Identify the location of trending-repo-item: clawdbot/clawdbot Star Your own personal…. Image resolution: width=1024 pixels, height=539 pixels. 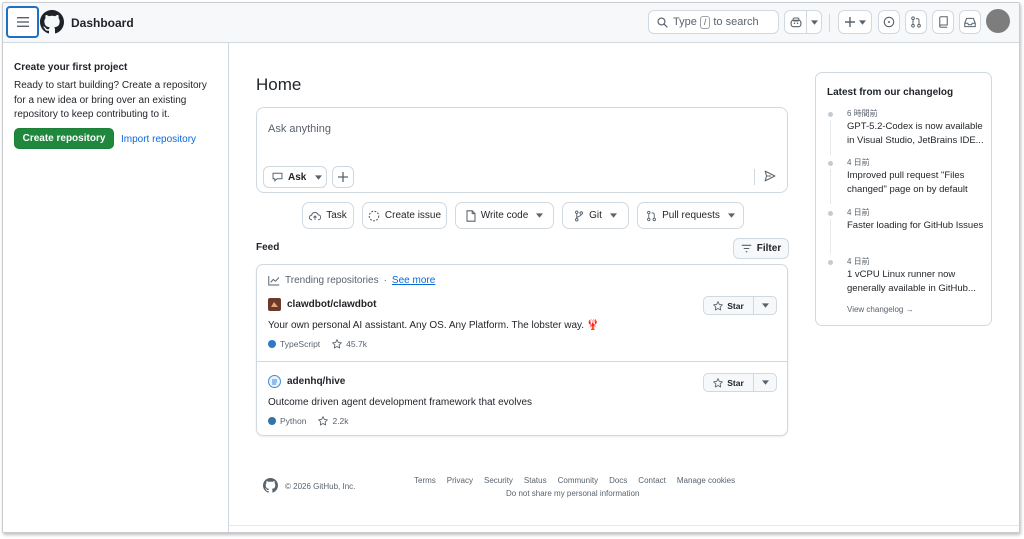
(522, 323).